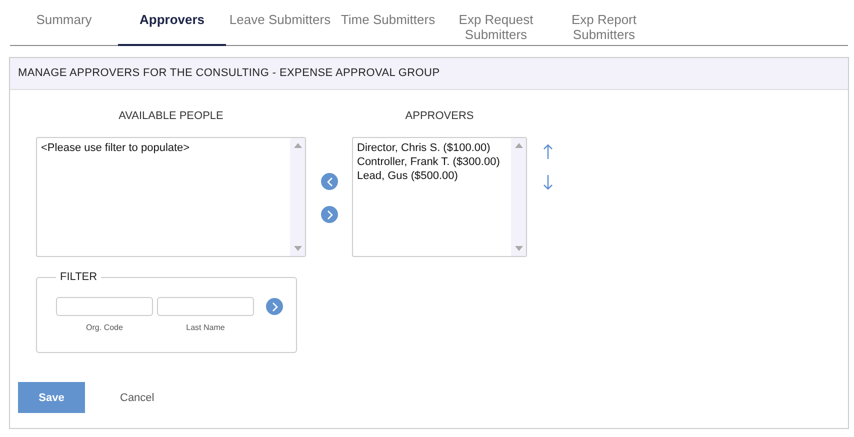 The width and height of the screenshot is (854, 437). I want to click on chevron-left-icon, so click(330, 181).